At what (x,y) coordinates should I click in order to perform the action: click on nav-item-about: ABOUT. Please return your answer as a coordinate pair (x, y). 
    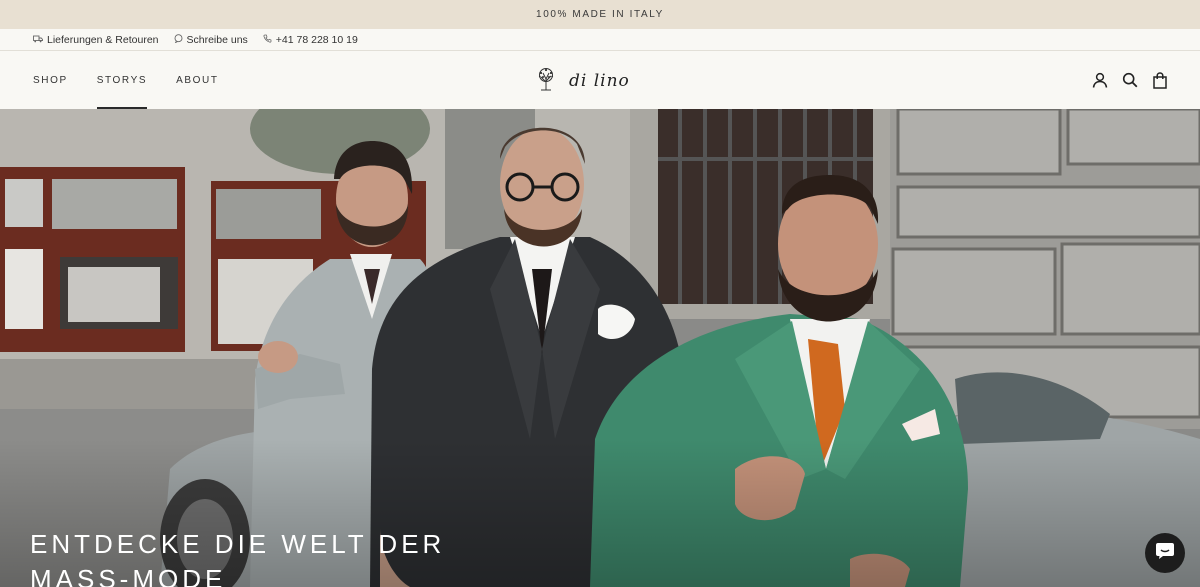
    Looking at the image, I should click on (197, 80).